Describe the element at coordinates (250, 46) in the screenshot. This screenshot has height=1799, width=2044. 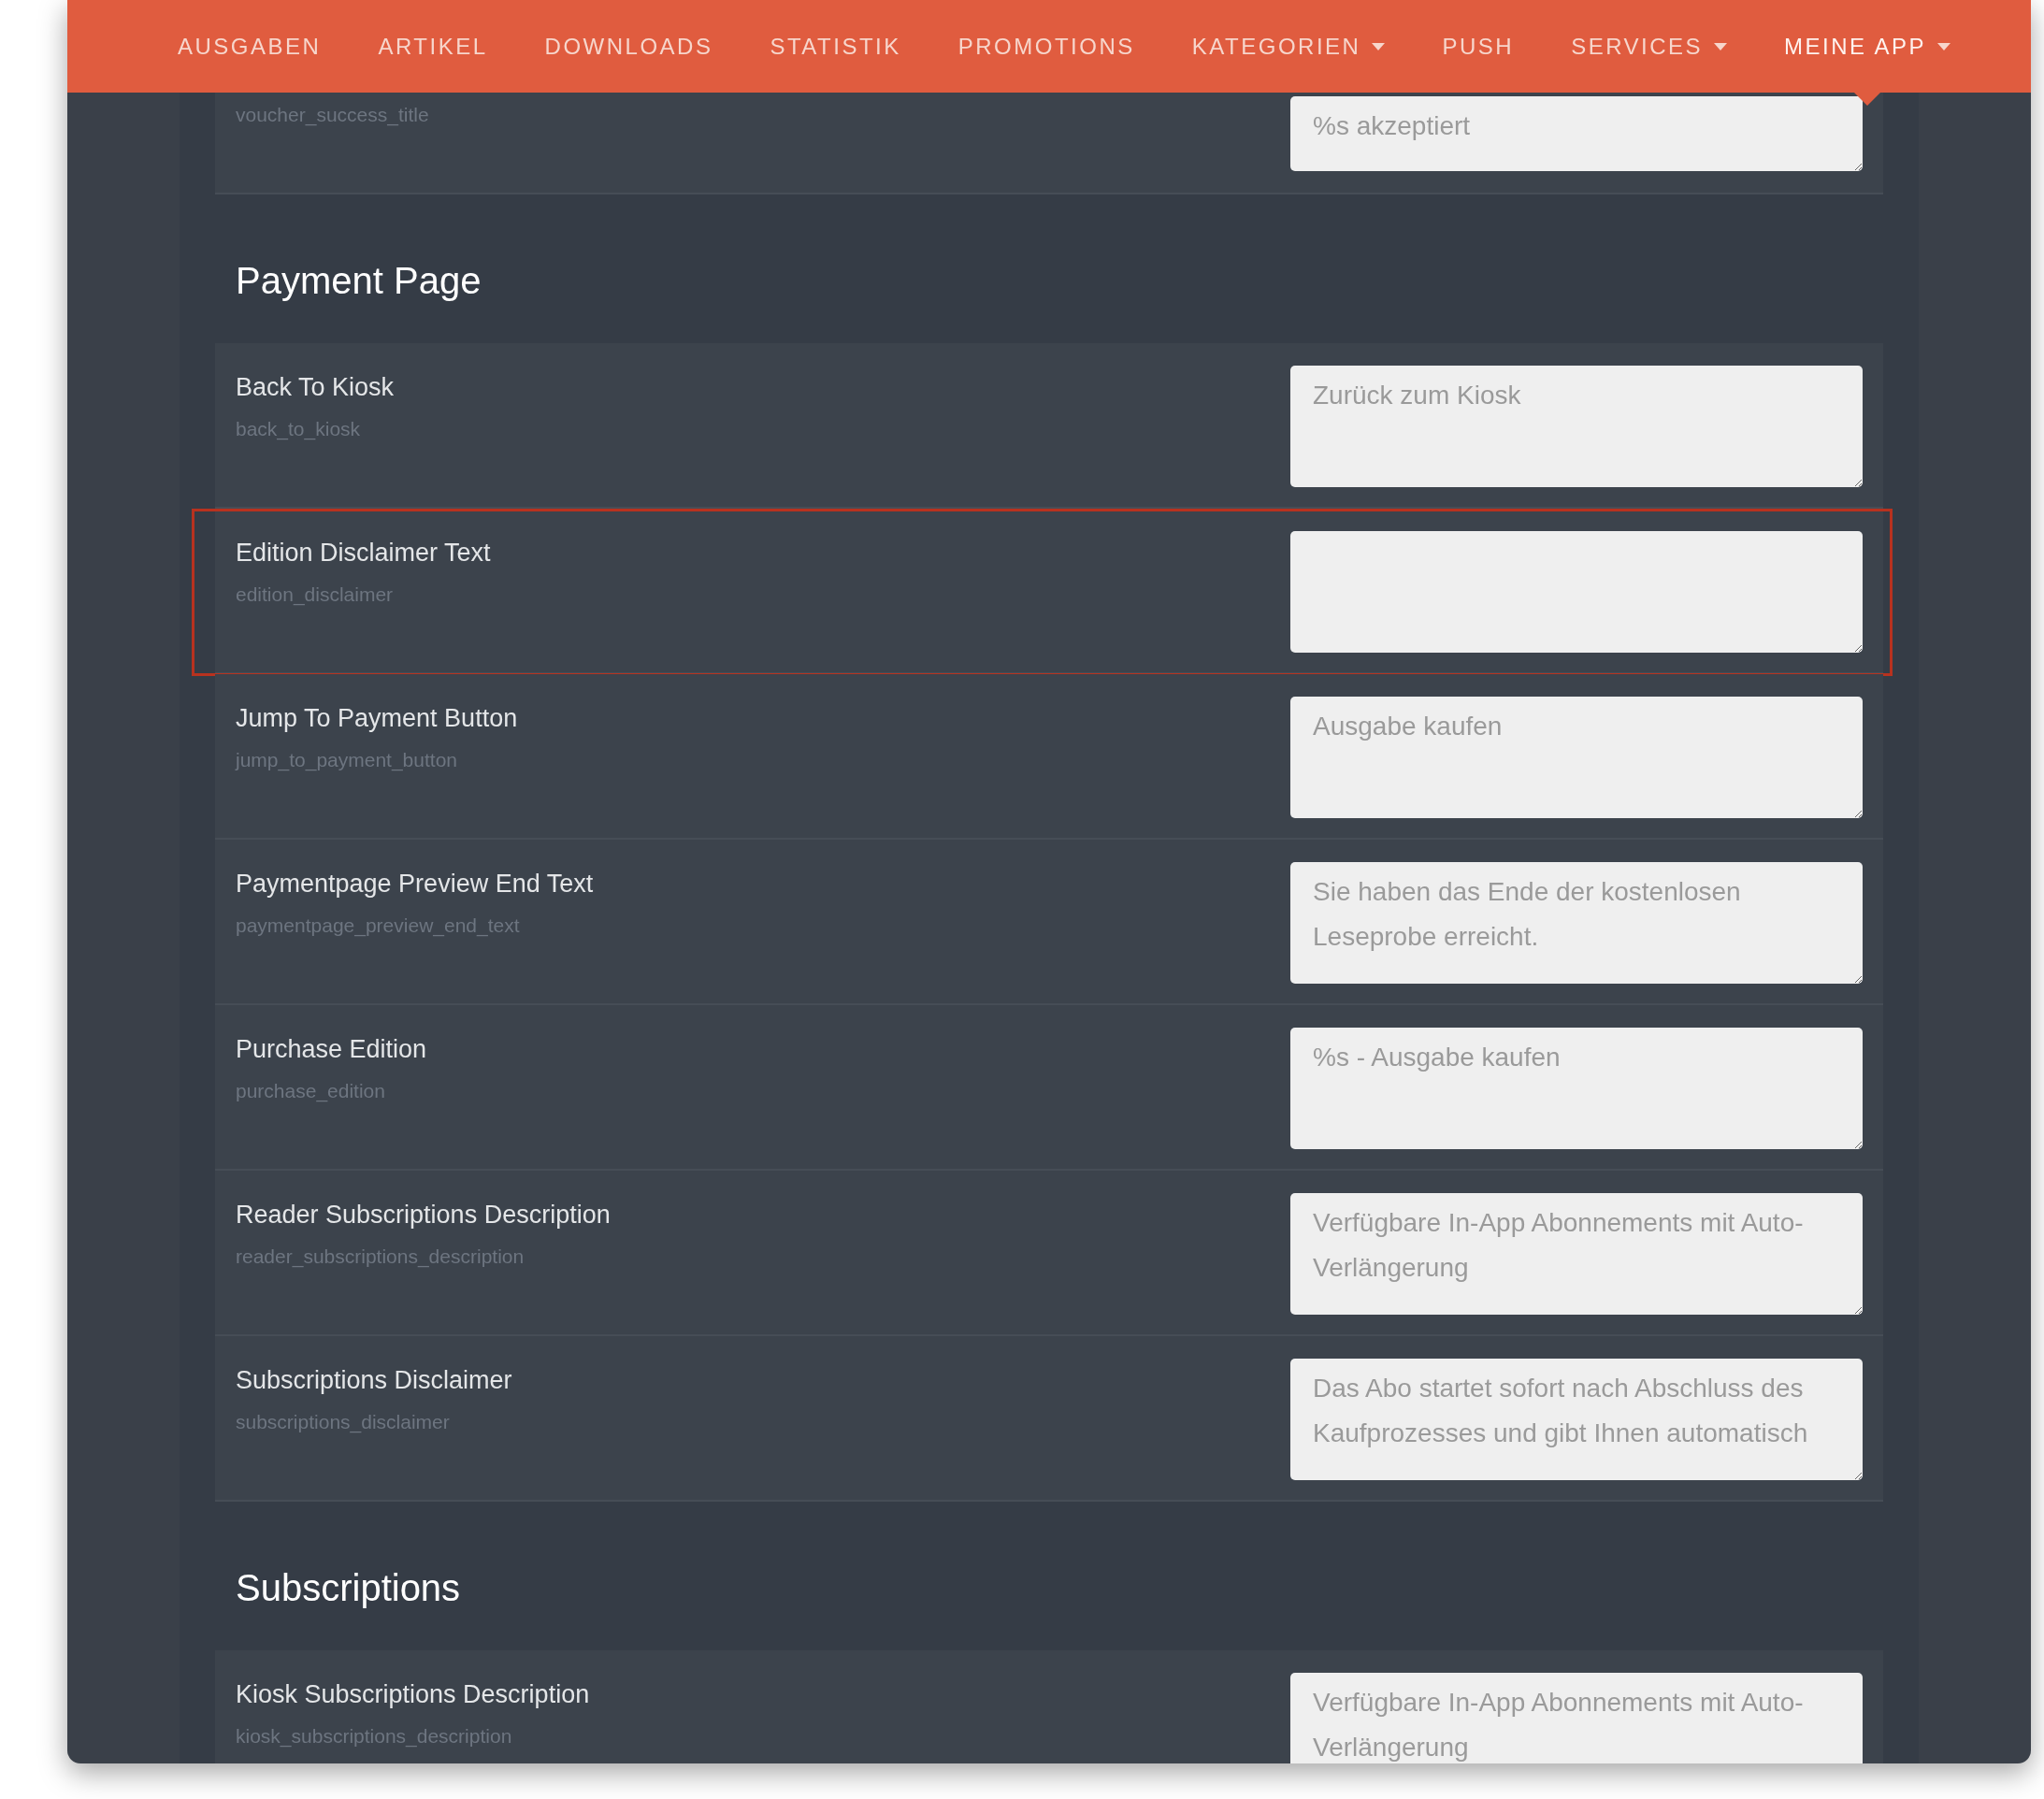
I see `nav-link: AUSGABEN` at that location.